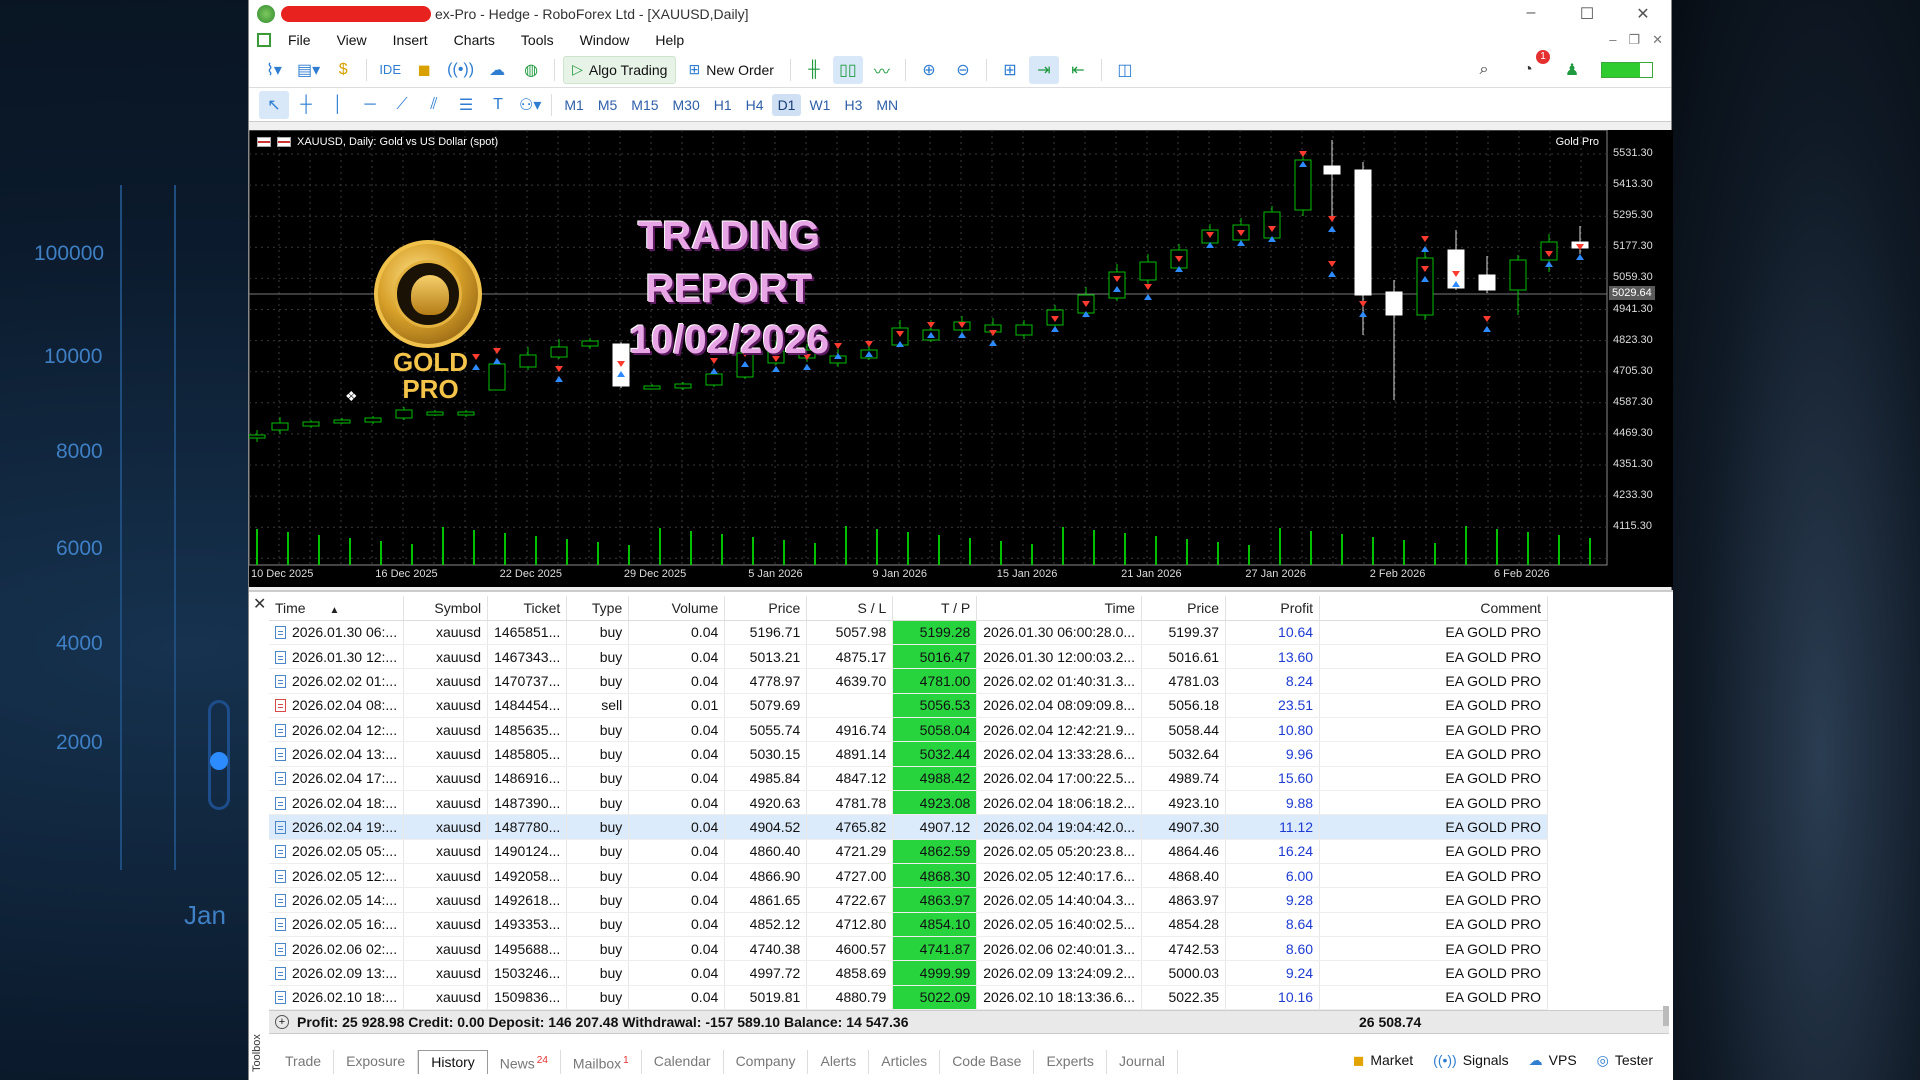 Image resolution: width=1920 pixels, height=1080 pixels. What do you see at coordinates (1587, 14) in the screenshot?
I see `maximize-button: ☐` at bounding box center [1587, 14].